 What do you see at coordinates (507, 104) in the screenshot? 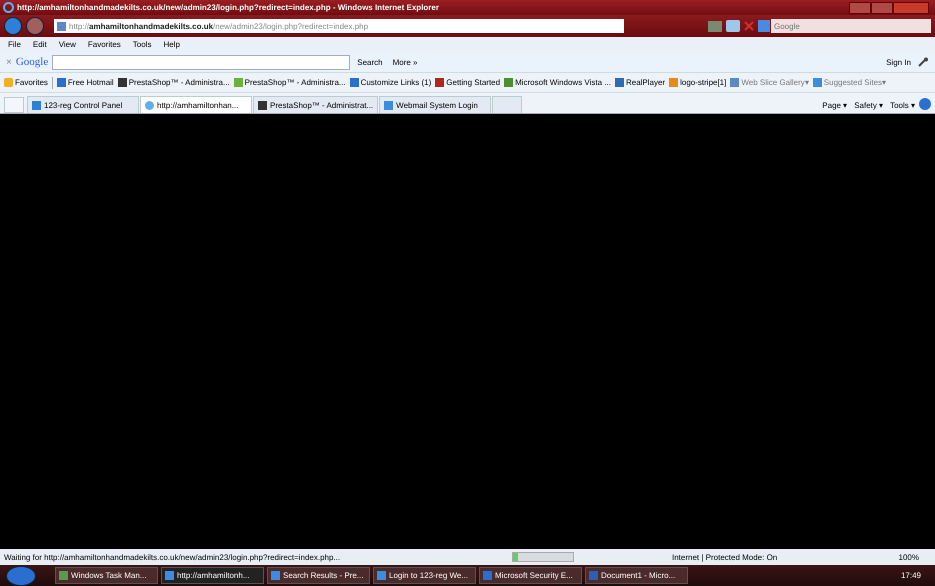
I see `new-tab-button` at bounding box center [507, 104].